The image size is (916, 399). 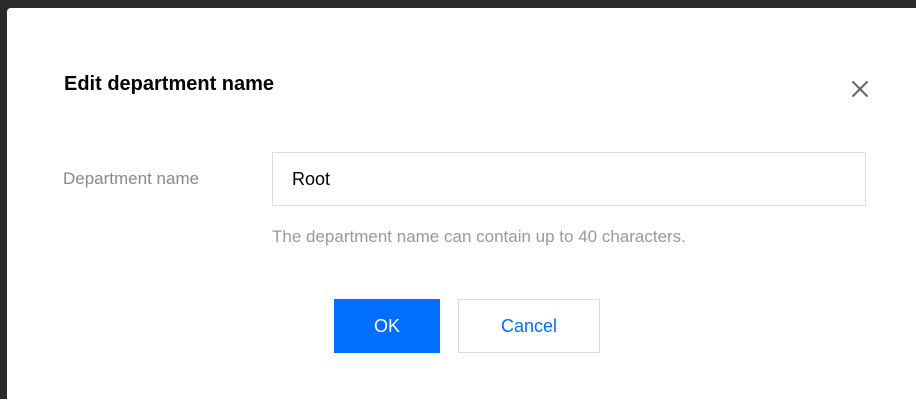 I want to click on department-name-label: Department name, so click(x=131, y=178).